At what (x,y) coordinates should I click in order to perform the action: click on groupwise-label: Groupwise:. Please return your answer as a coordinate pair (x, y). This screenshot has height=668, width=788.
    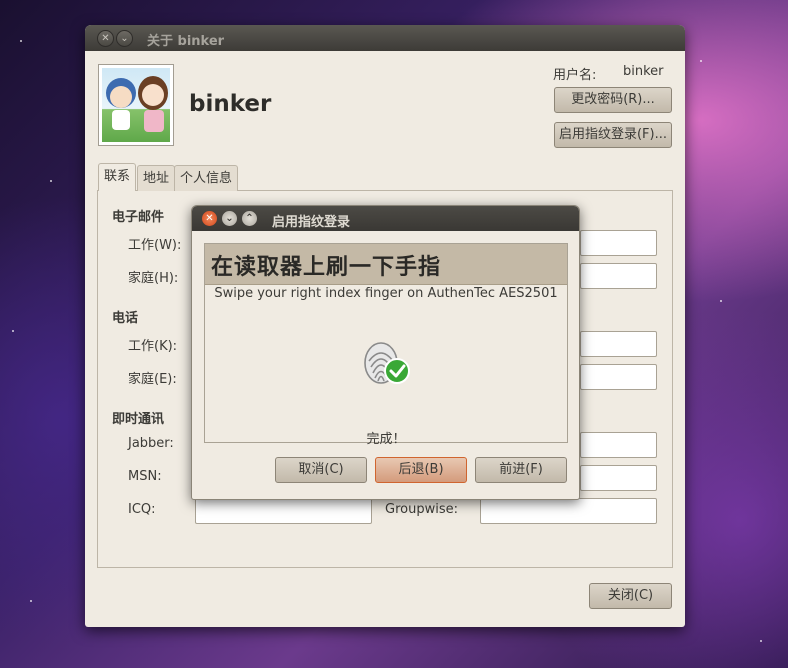
    Looking at the image, I should click on (421, 509).